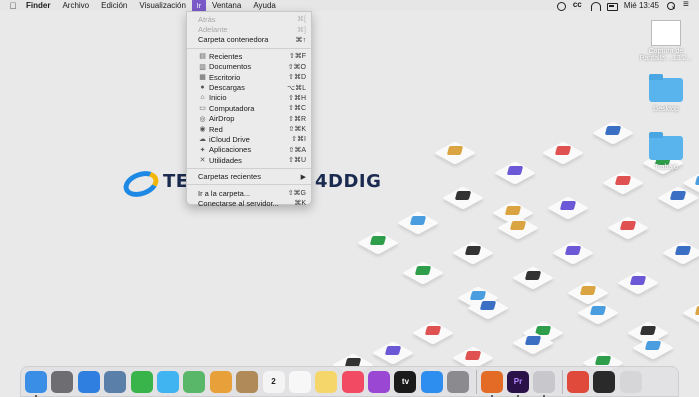 This screenshot has height=397, width=699. What do you see at coordinates (114, 5) in the screenshot?
I see `menu-edicion: Edición` at bounding box center [114, 5].